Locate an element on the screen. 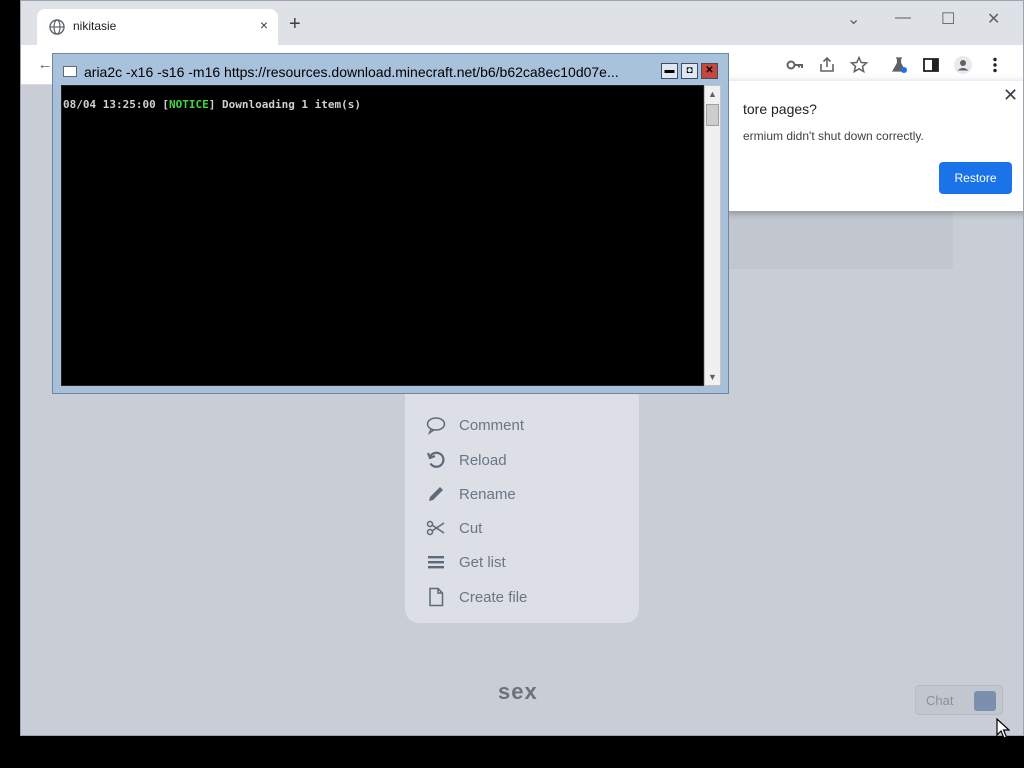 Image resolution: width=1024 pixels, height=768 pixels. chat-button-label: Chat is located at coordinates (940, 700).